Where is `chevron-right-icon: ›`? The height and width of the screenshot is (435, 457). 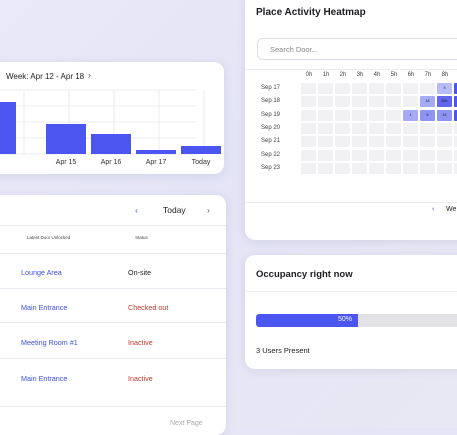 chevron-right-icon: › is located at coordinates (208, 210).